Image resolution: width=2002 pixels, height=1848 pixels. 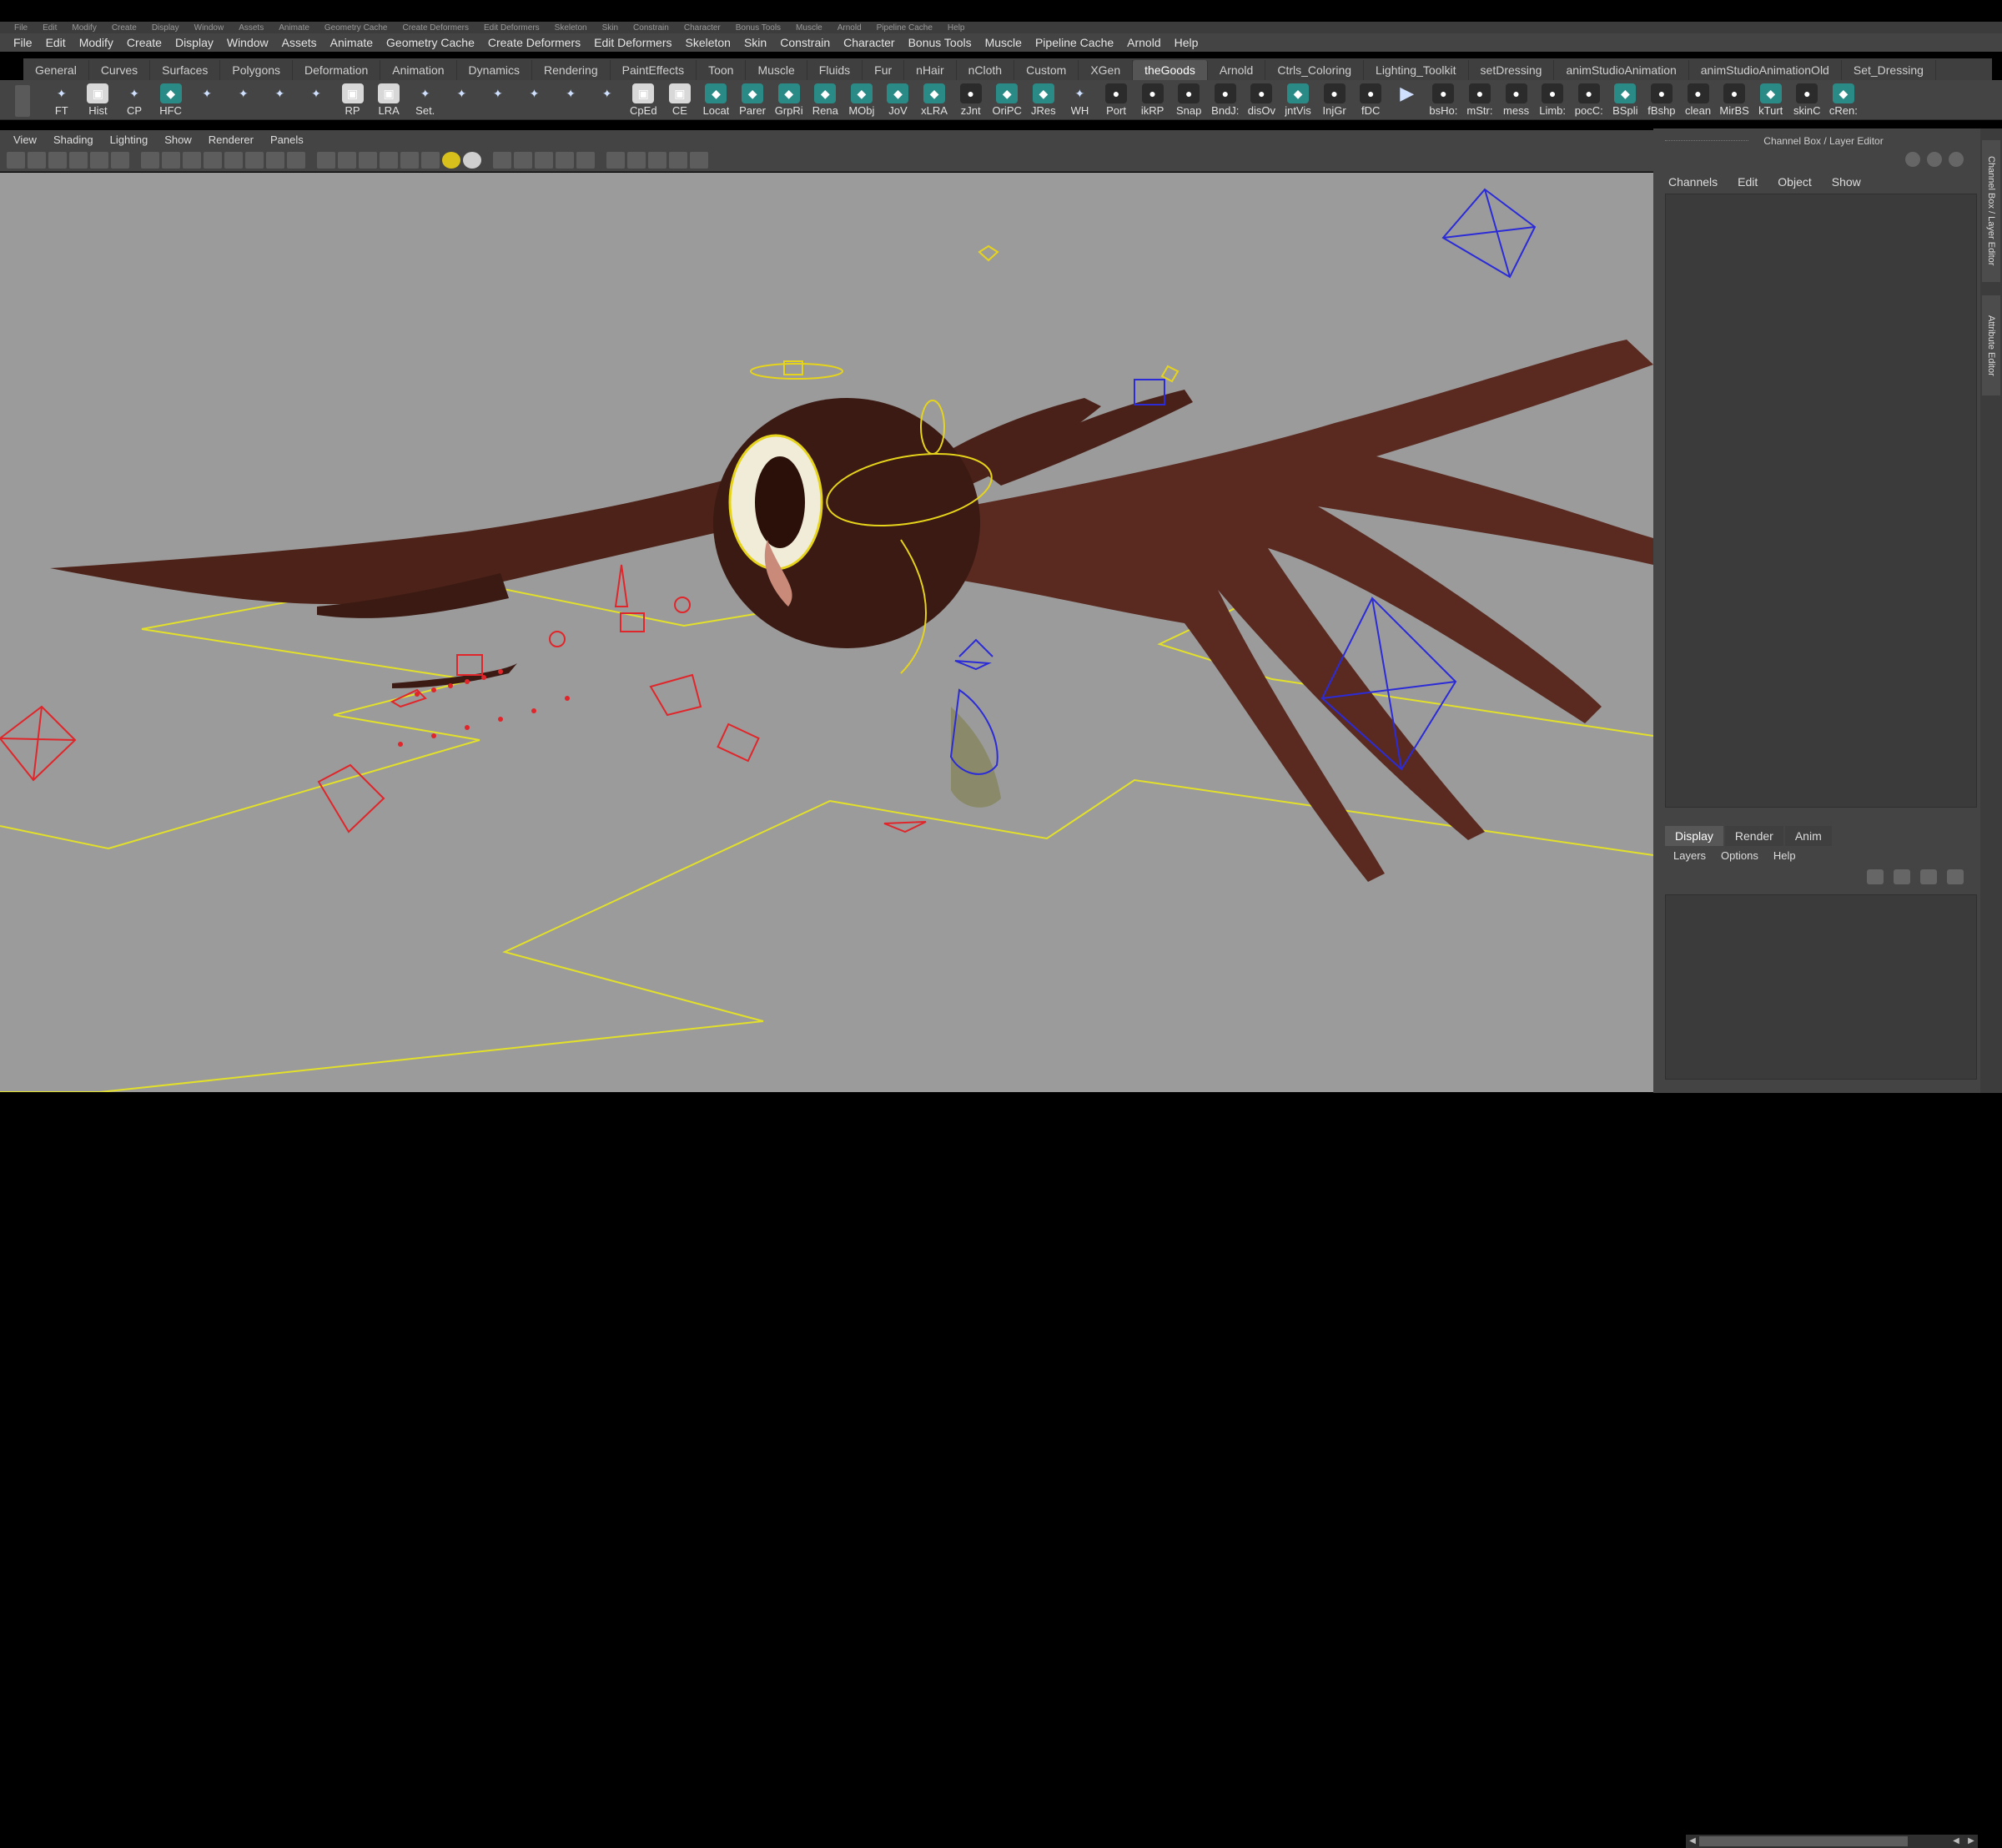 What do you see at coordinates (1006, 100) in the screenshot?
I see `shelf-button-oripc: ◆ OriPC` at bounding box center [1006, 100].